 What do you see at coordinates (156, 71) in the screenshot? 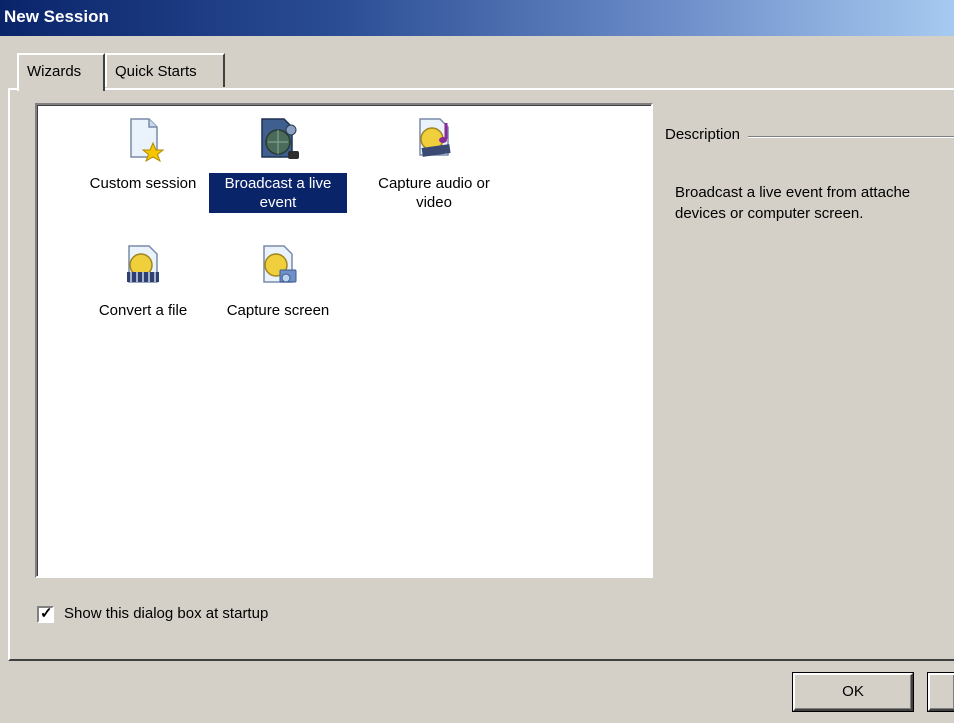
I see `tab-quick-starts-label: Quick Starts` at bounding box center [156, 71].